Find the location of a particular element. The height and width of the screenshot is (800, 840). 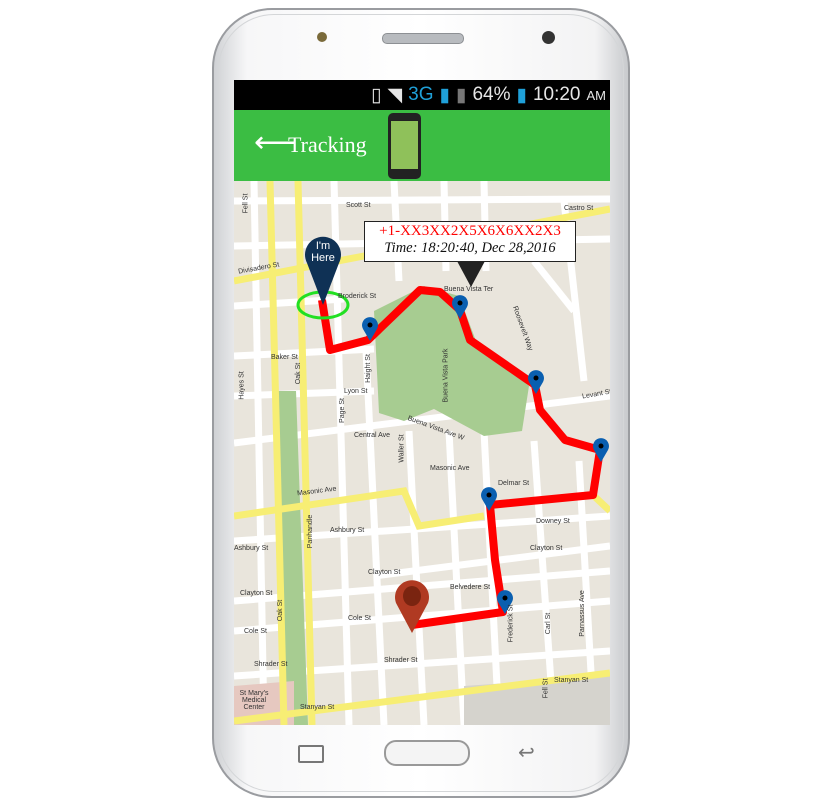

map-label-hospital: St Mary's Medical Center is located at coordinates (254, 700).